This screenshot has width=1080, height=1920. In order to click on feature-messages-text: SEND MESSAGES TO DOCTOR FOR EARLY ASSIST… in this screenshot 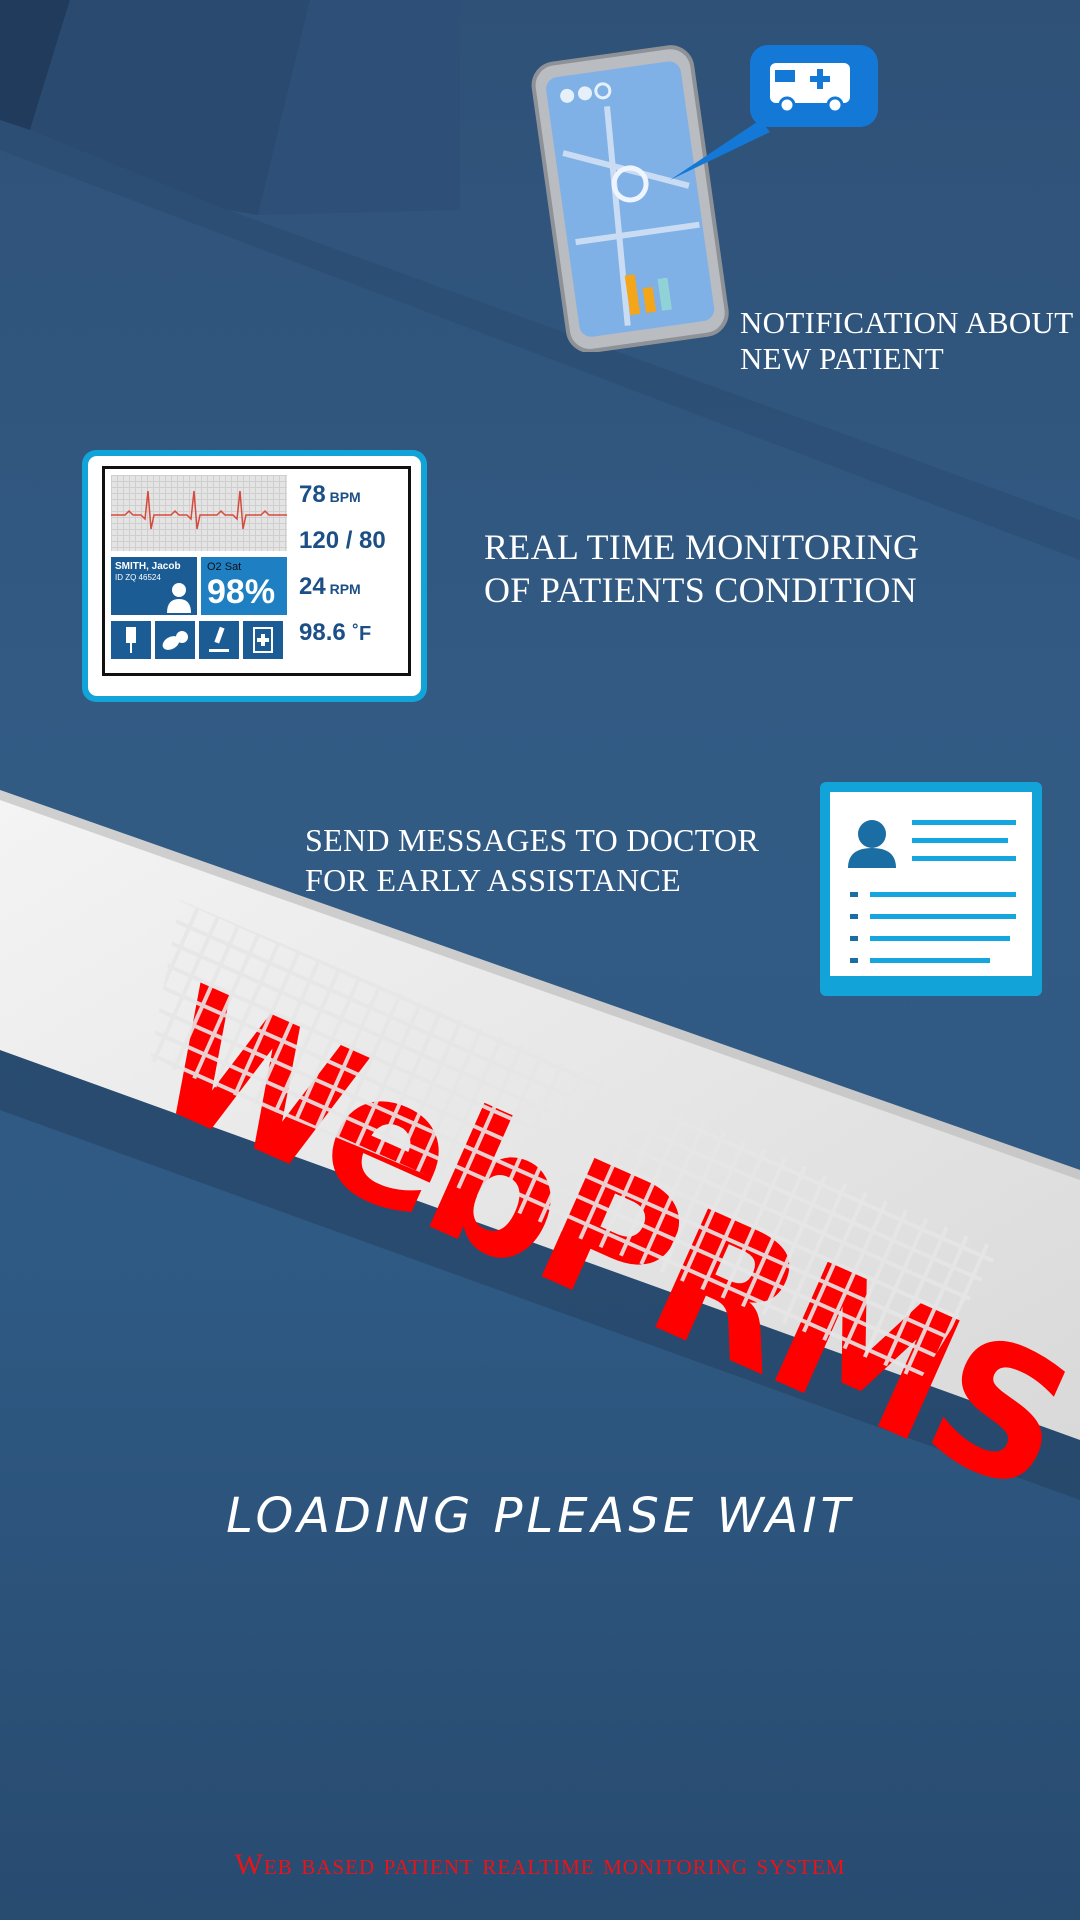, I will do `click(532, 860)`.